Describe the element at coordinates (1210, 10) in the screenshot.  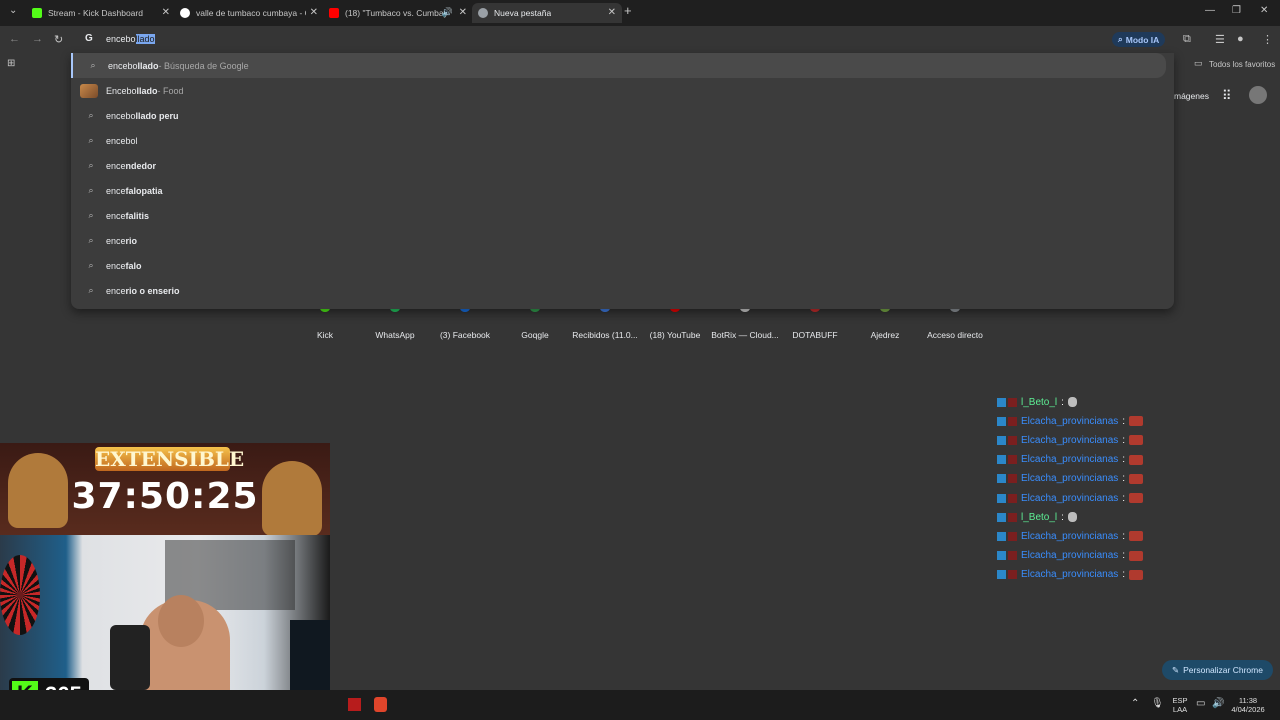
I see `minimize-icon: —` at that location.